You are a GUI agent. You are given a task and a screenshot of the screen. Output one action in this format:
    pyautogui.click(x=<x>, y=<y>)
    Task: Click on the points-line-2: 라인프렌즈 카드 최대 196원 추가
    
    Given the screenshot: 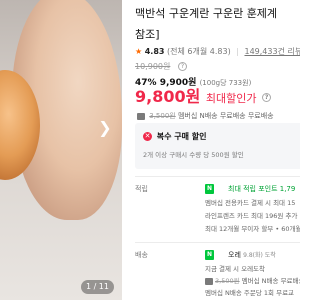 What is the action you would take?
    pyautogui.click(x=251, y=216)
    